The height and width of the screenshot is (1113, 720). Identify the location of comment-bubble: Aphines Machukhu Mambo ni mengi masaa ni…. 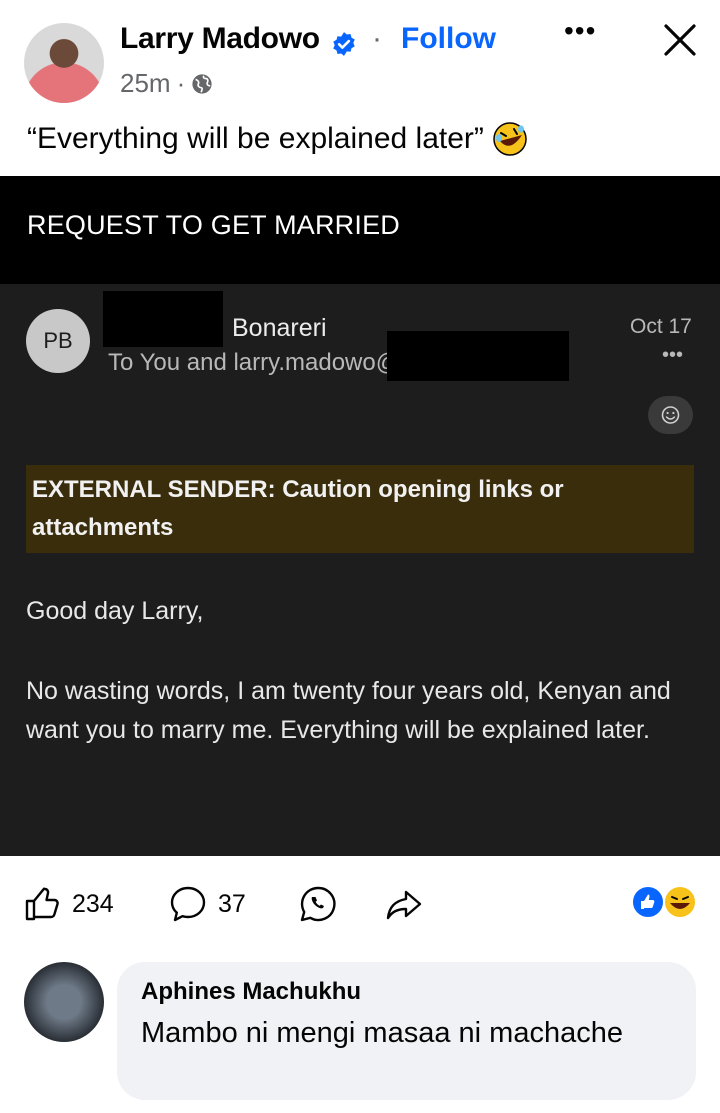
(406, 1031).